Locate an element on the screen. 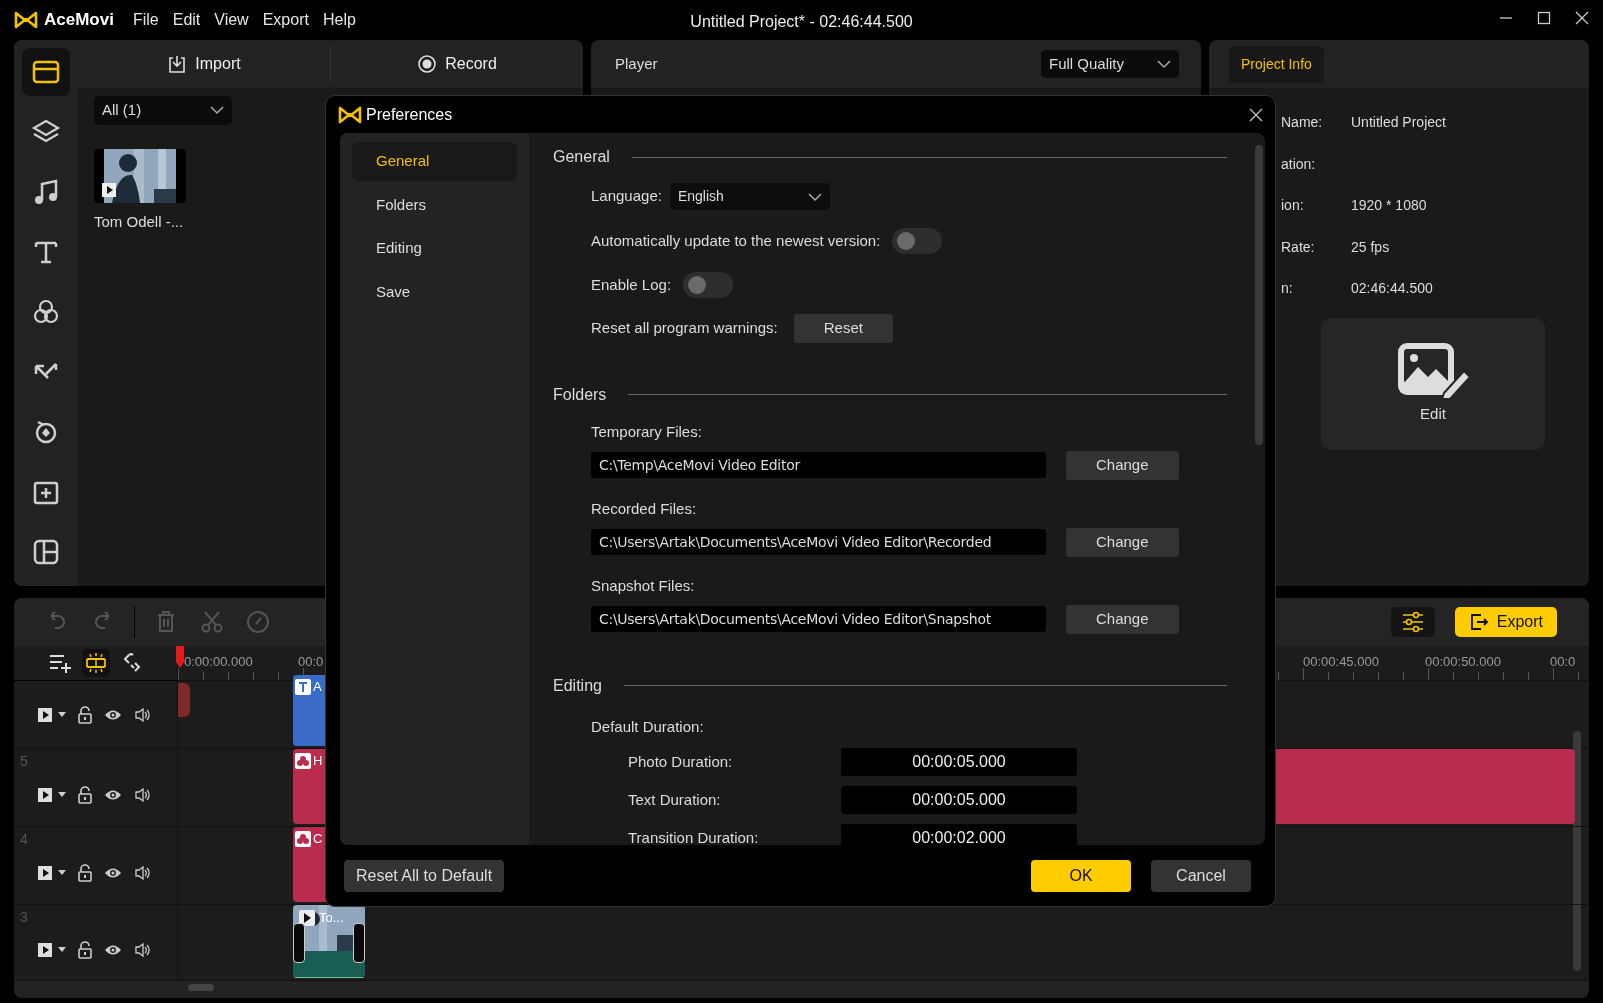  menu-item: Edit is located at coordinates (186, 20).